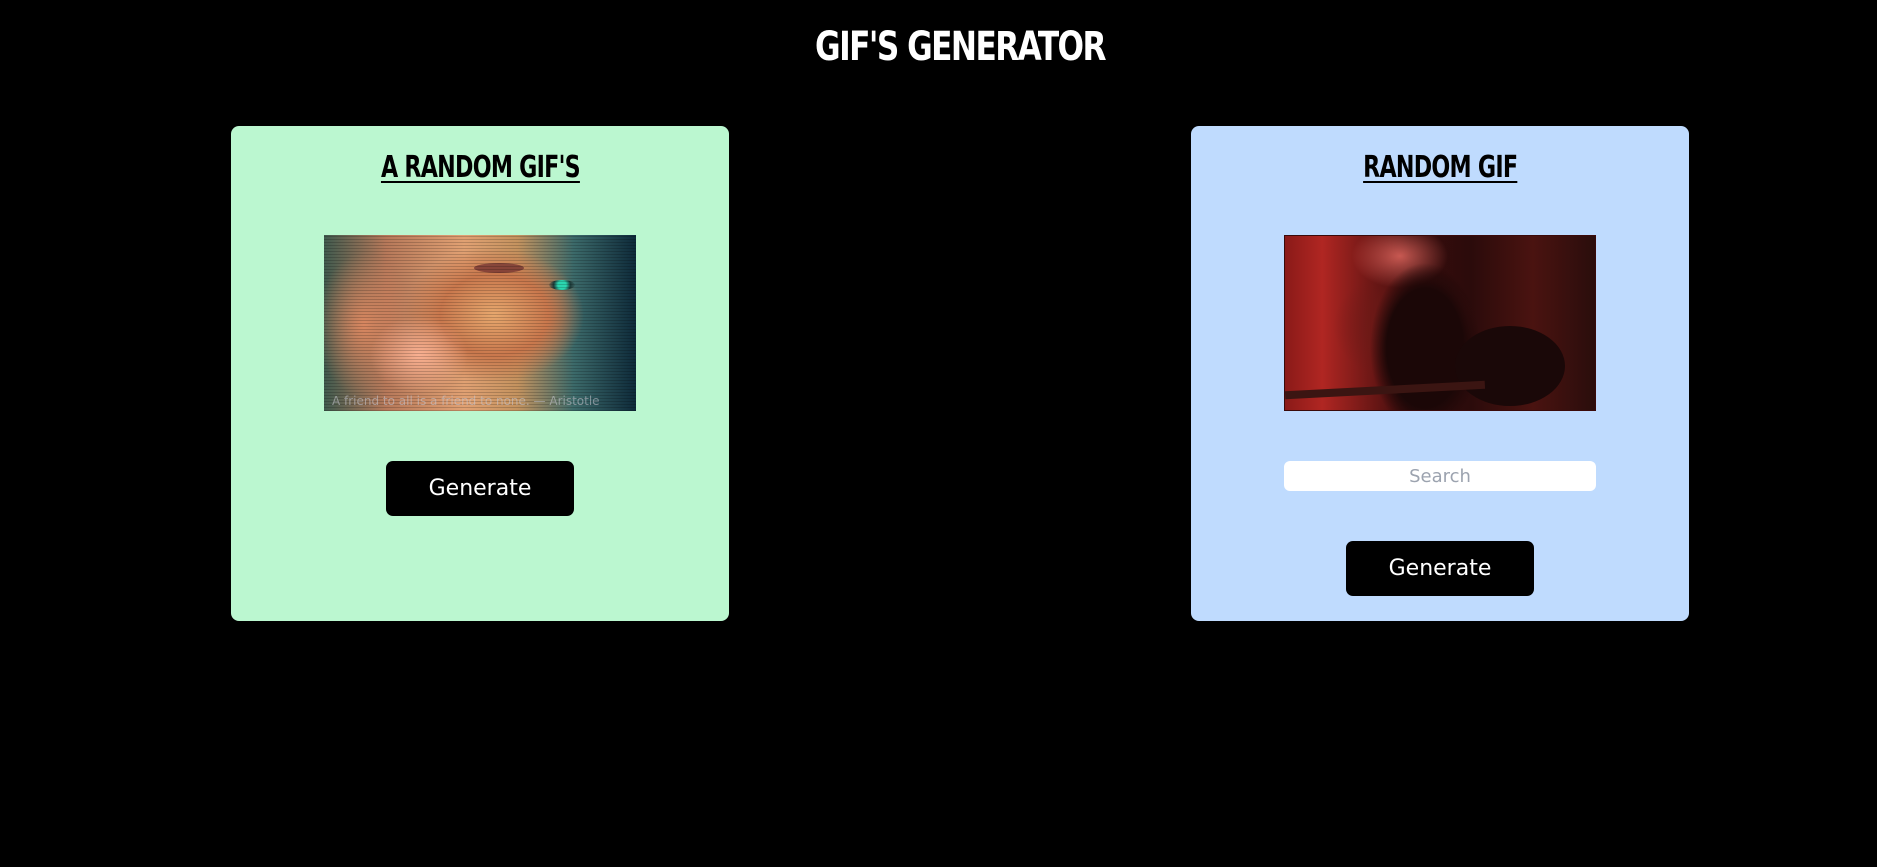 The height and width of the screenshot is (867, 1877). Describe the element at coordinates (1510, 366) in the screenshot. I see `gif-guitar-body-shape` at that location.